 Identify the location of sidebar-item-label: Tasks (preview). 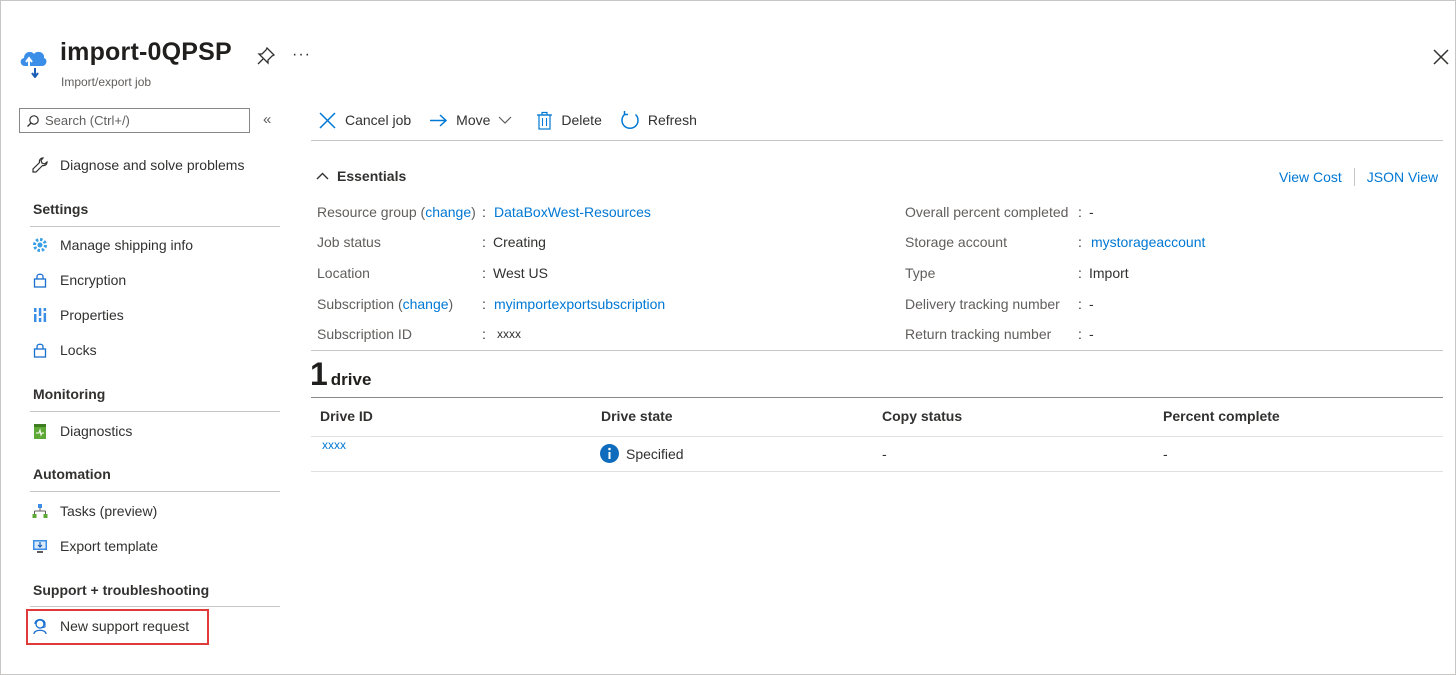
(109, 511).